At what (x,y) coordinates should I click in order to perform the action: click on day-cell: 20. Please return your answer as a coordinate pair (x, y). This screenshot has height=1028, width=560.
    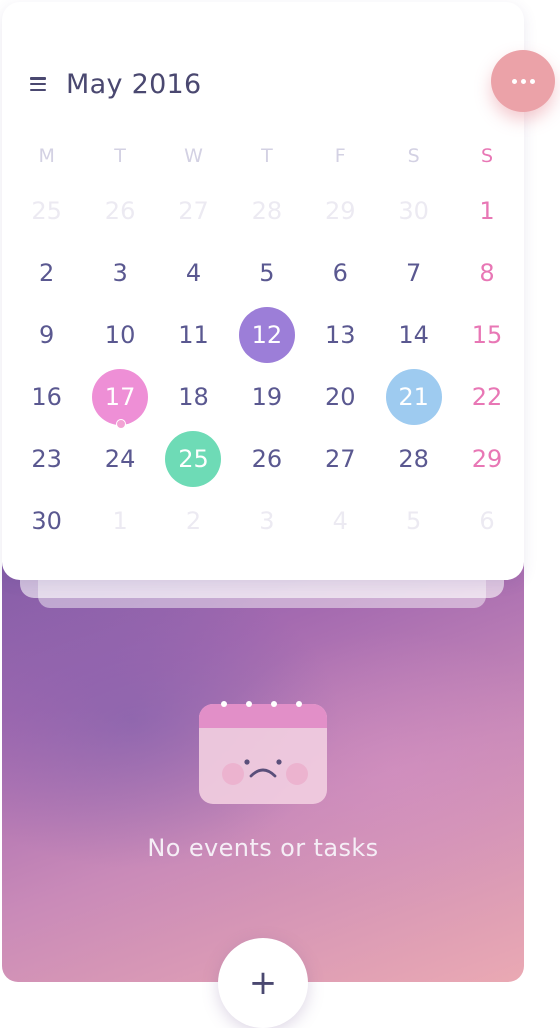
    Looking at the image, I should click on (340, 397).